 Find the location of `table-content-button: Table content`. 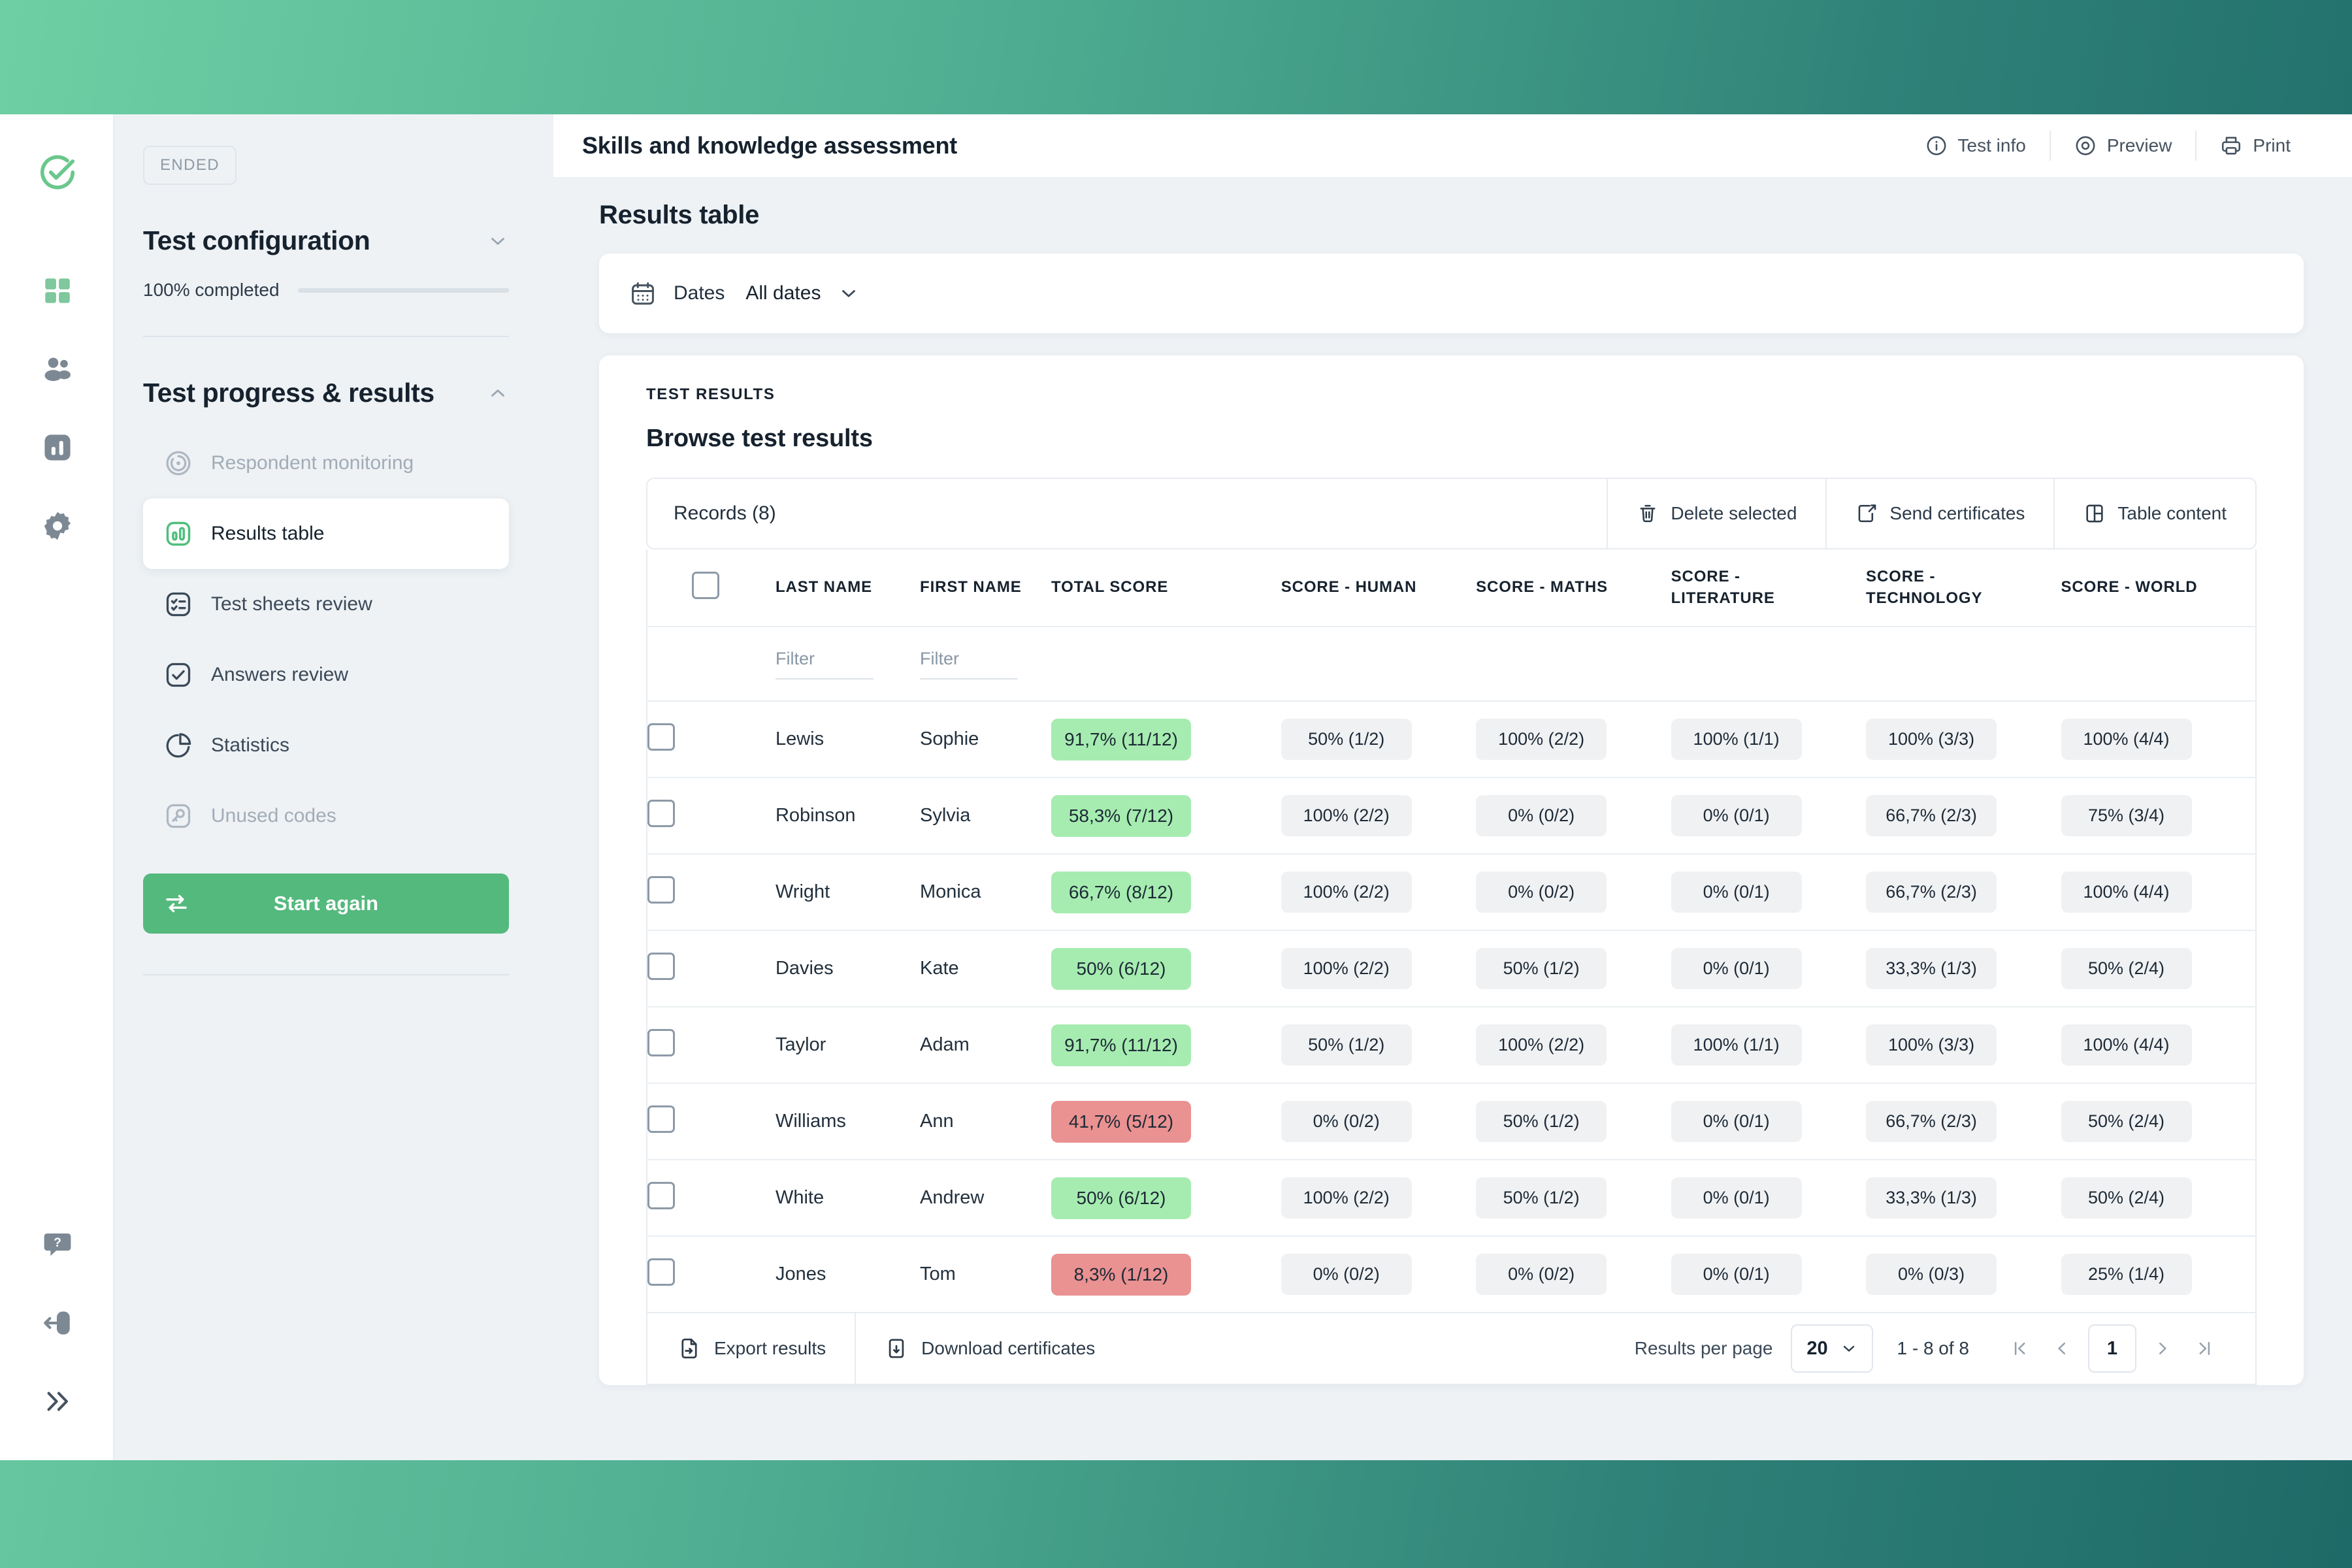

table-content-button: Table content is located at coordinates (2154, 513).